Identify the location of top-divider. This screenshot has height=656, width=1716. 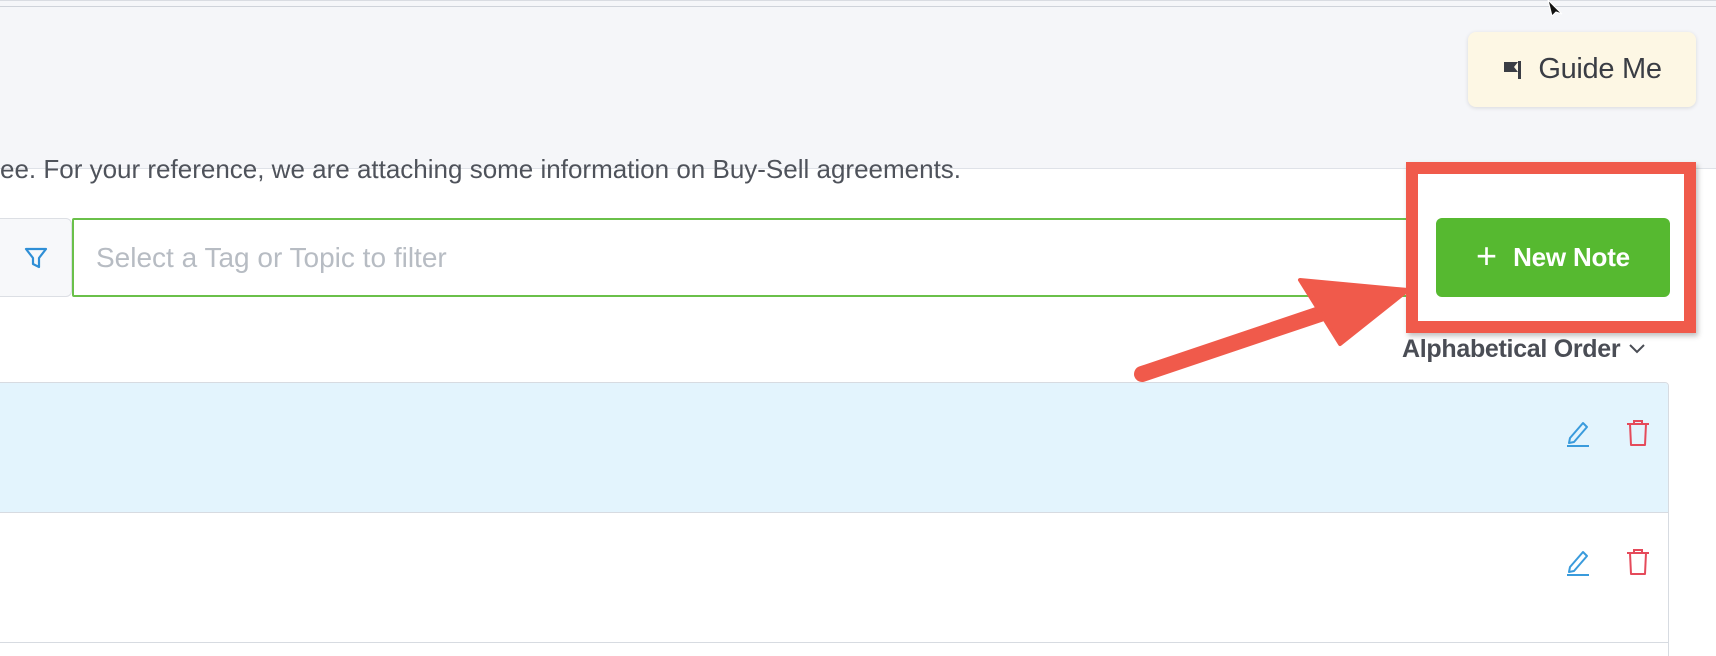
(858, 6).